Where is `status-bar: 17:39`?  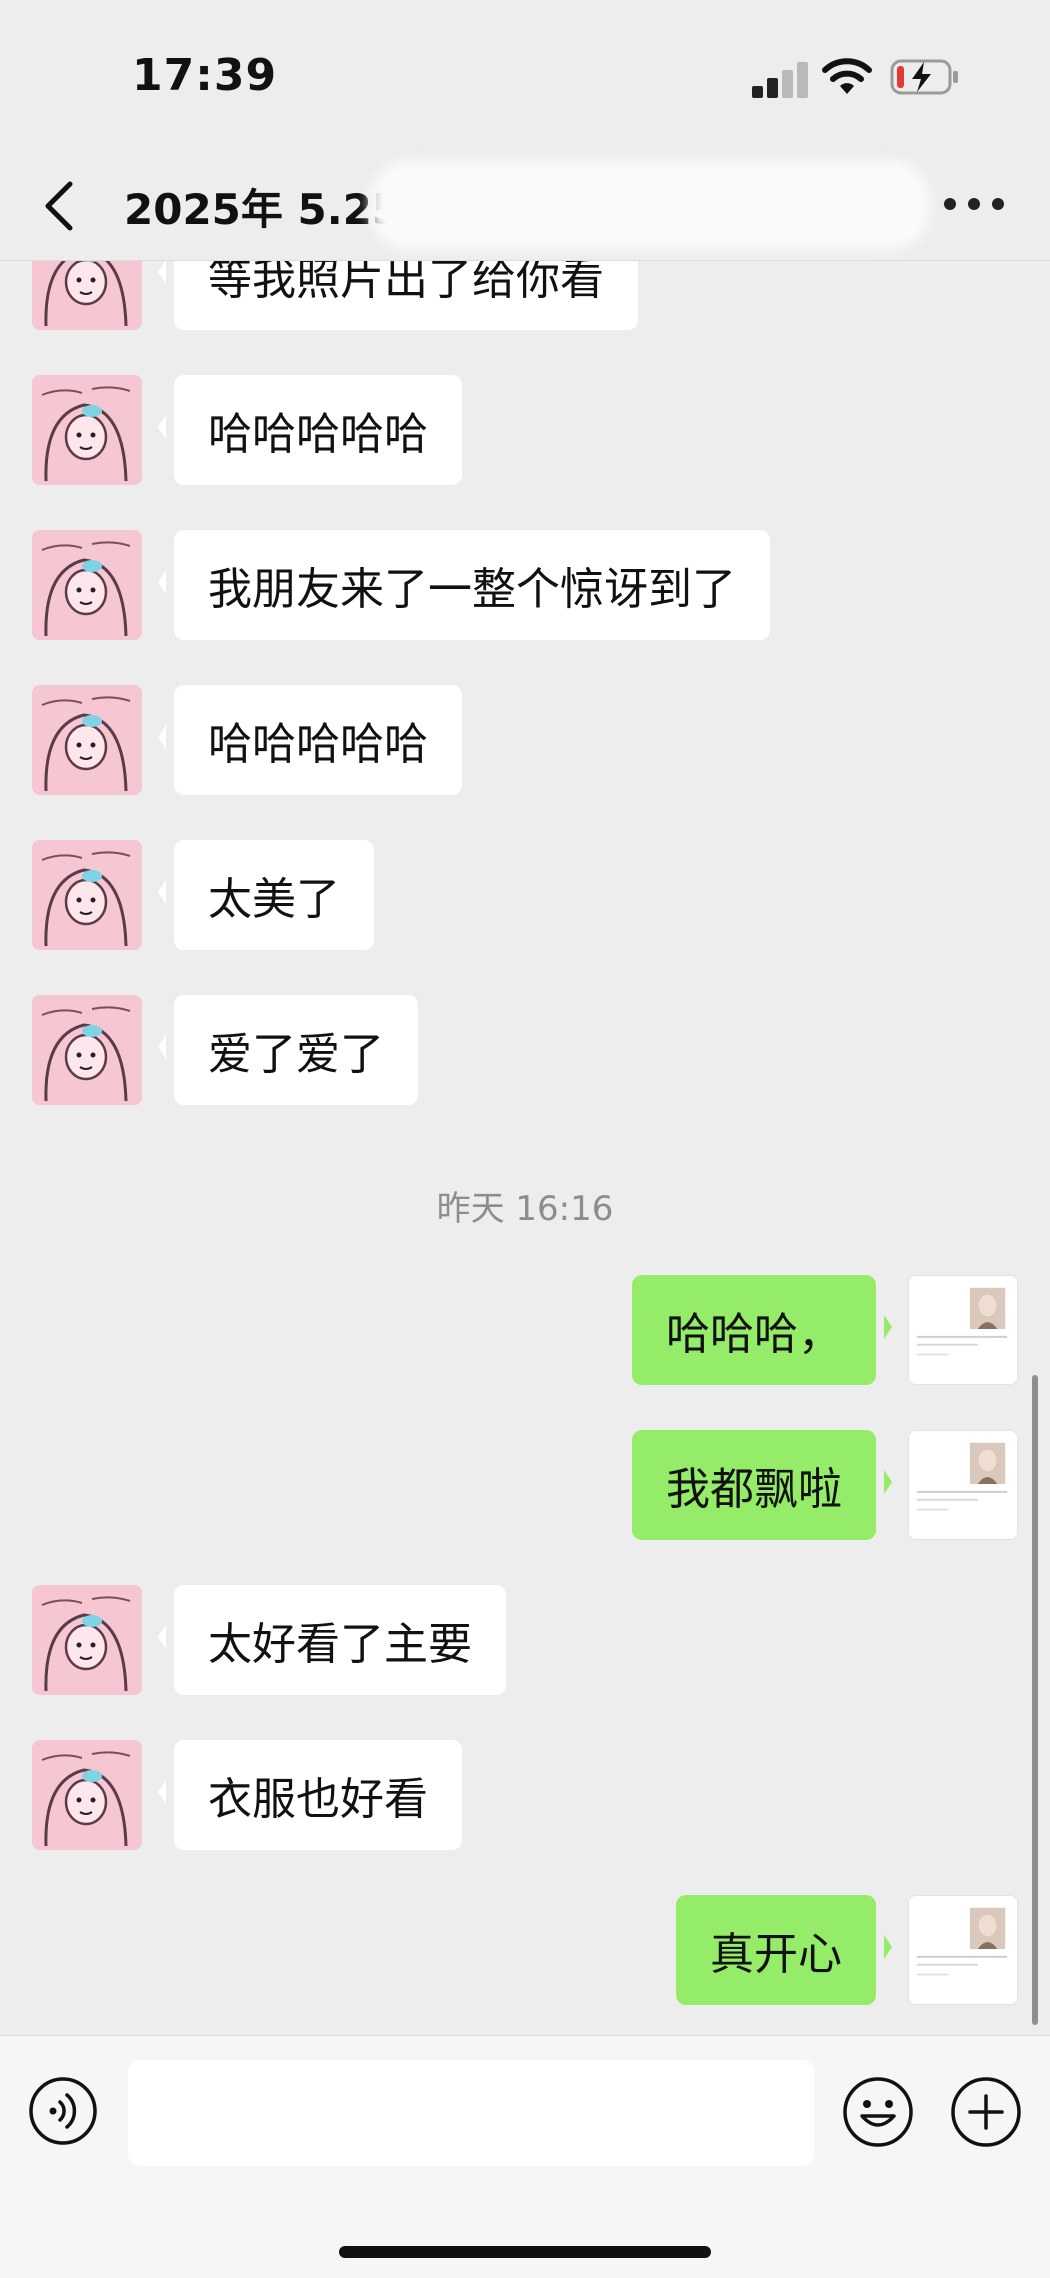
status-bar: 17:39 is located at coordinates (525, 75).